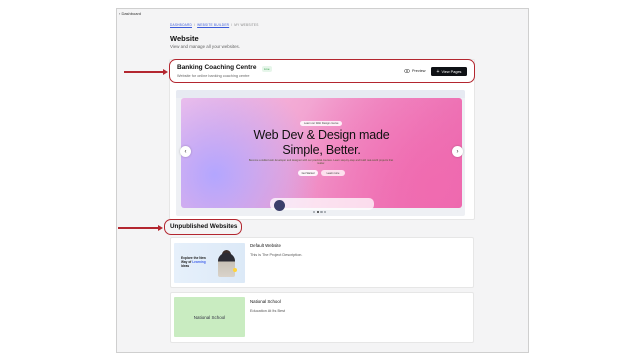 This screenshot has width=644, height=362. What do you see at coordinates (181, 25) in the screenshot?
I see `breadcrumb-dashboard: DASHBOARD` at bounding box center [181, 25].